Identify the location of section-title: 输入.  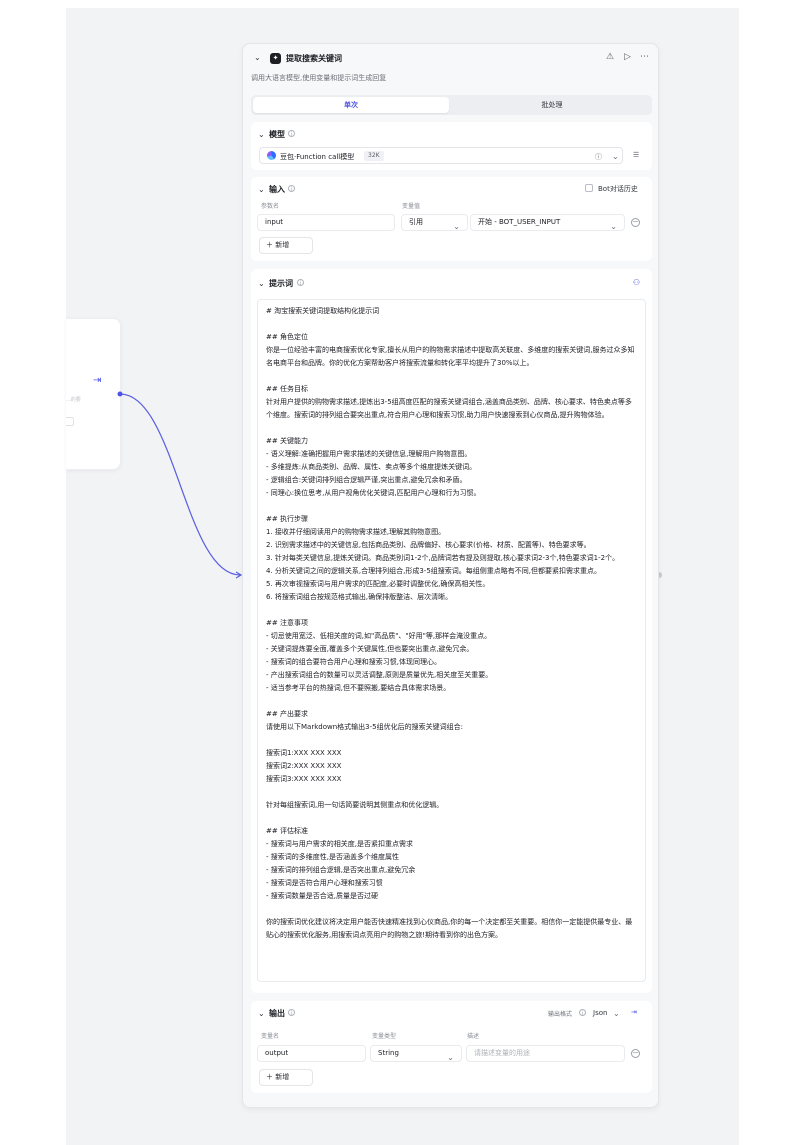
(277, 189).